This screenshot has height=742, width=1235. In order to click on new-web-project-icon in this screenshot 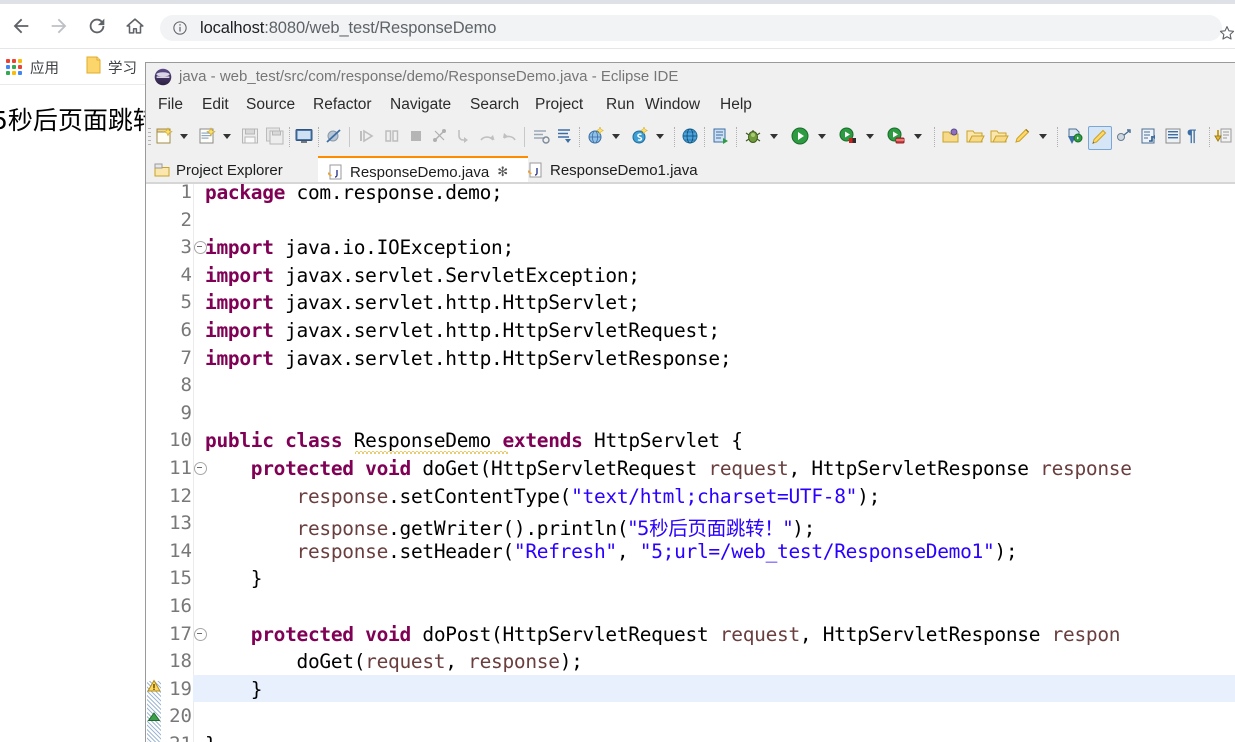, I will do `click(596, 137)`.